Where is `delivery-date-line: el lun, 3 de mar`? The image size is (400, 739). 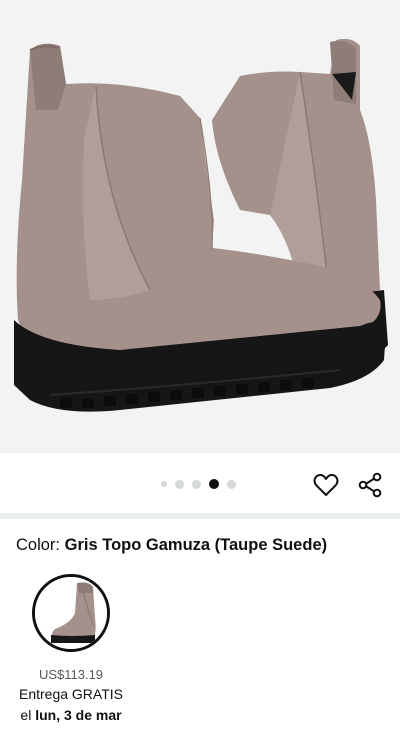 delivery-date-line: el lun, 3 de mar is located at coordinates (71, 715).